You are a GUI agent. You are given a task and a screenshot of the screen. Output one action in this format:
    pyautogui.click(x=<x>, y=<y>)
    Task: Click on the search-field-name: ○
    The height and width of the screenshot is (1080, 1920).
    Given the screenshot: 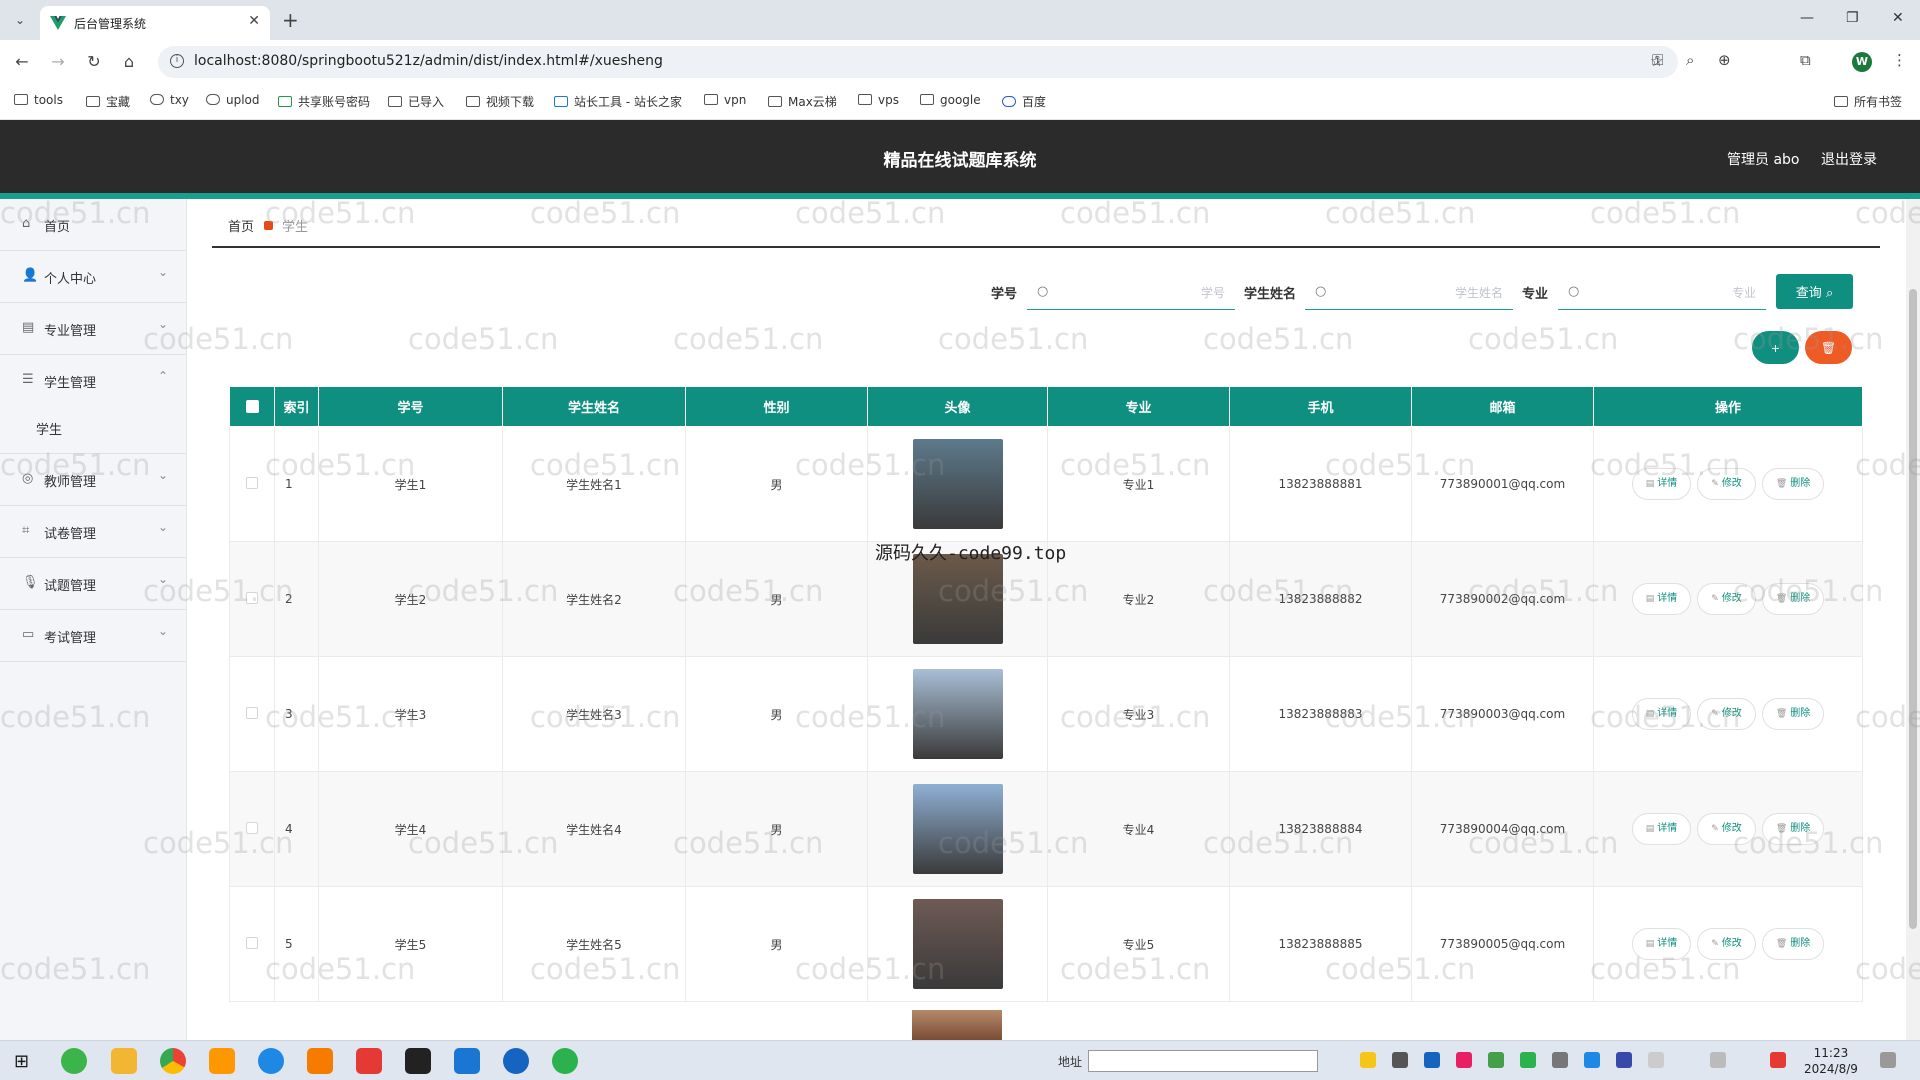 What is the action you would take?
    pyautogui.click(x=1409, y=293)
    